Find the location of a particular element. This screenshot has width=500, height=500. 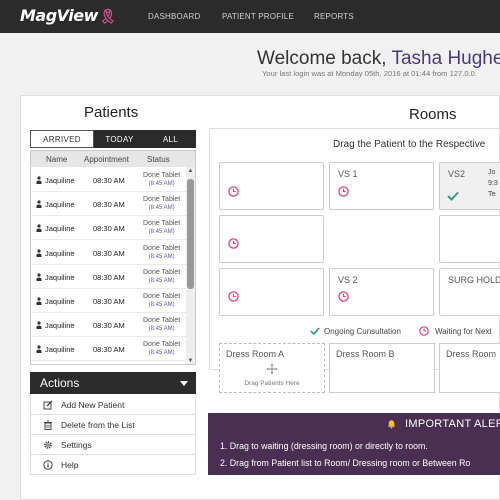

logo-text: MagView is located at coordinates (59, 15).